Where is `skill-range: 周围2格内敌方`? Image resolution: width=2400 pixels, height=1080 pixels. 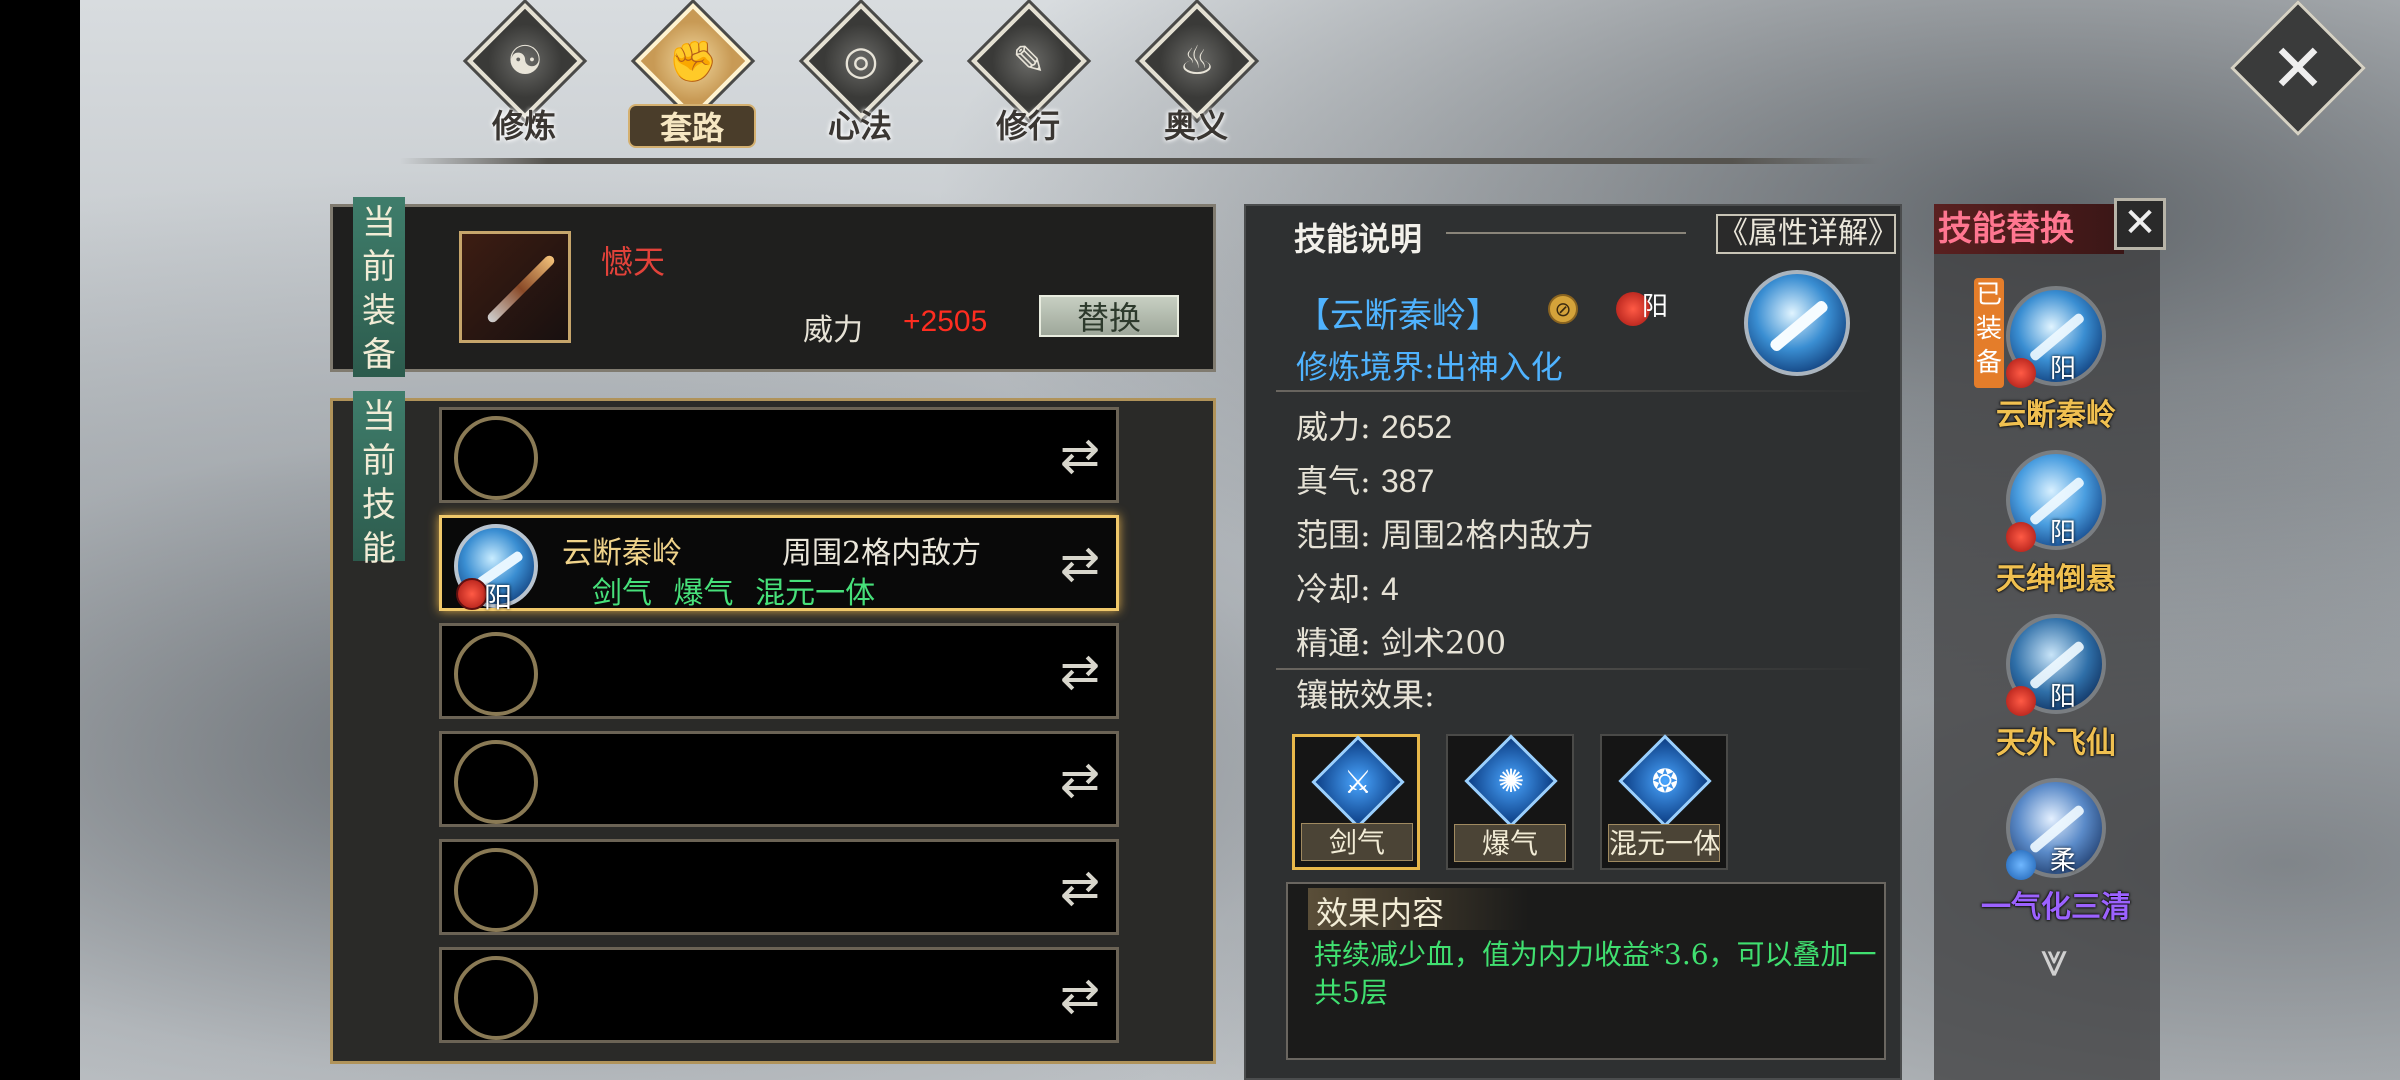
skill-range: 周围2格内敌方 is located at coordinates (882, 553).